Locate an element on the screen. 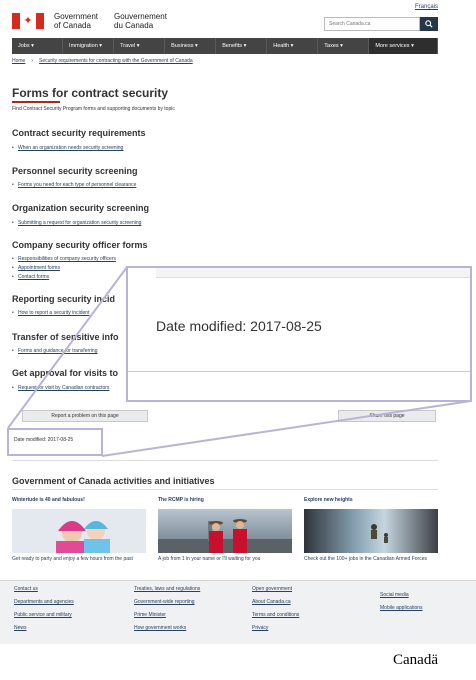  feature-title: The RCMP is hiring is located at coordinates (225, 503).